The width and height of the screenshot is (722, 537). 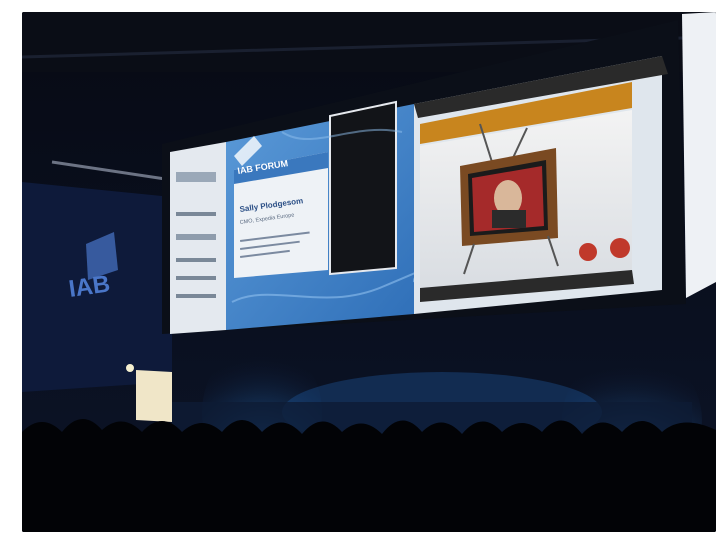 What do you see at coordinates (89, 286) in the screenshot?
I see `wall-logo-text: IAB` at bounding box center [89, 286].